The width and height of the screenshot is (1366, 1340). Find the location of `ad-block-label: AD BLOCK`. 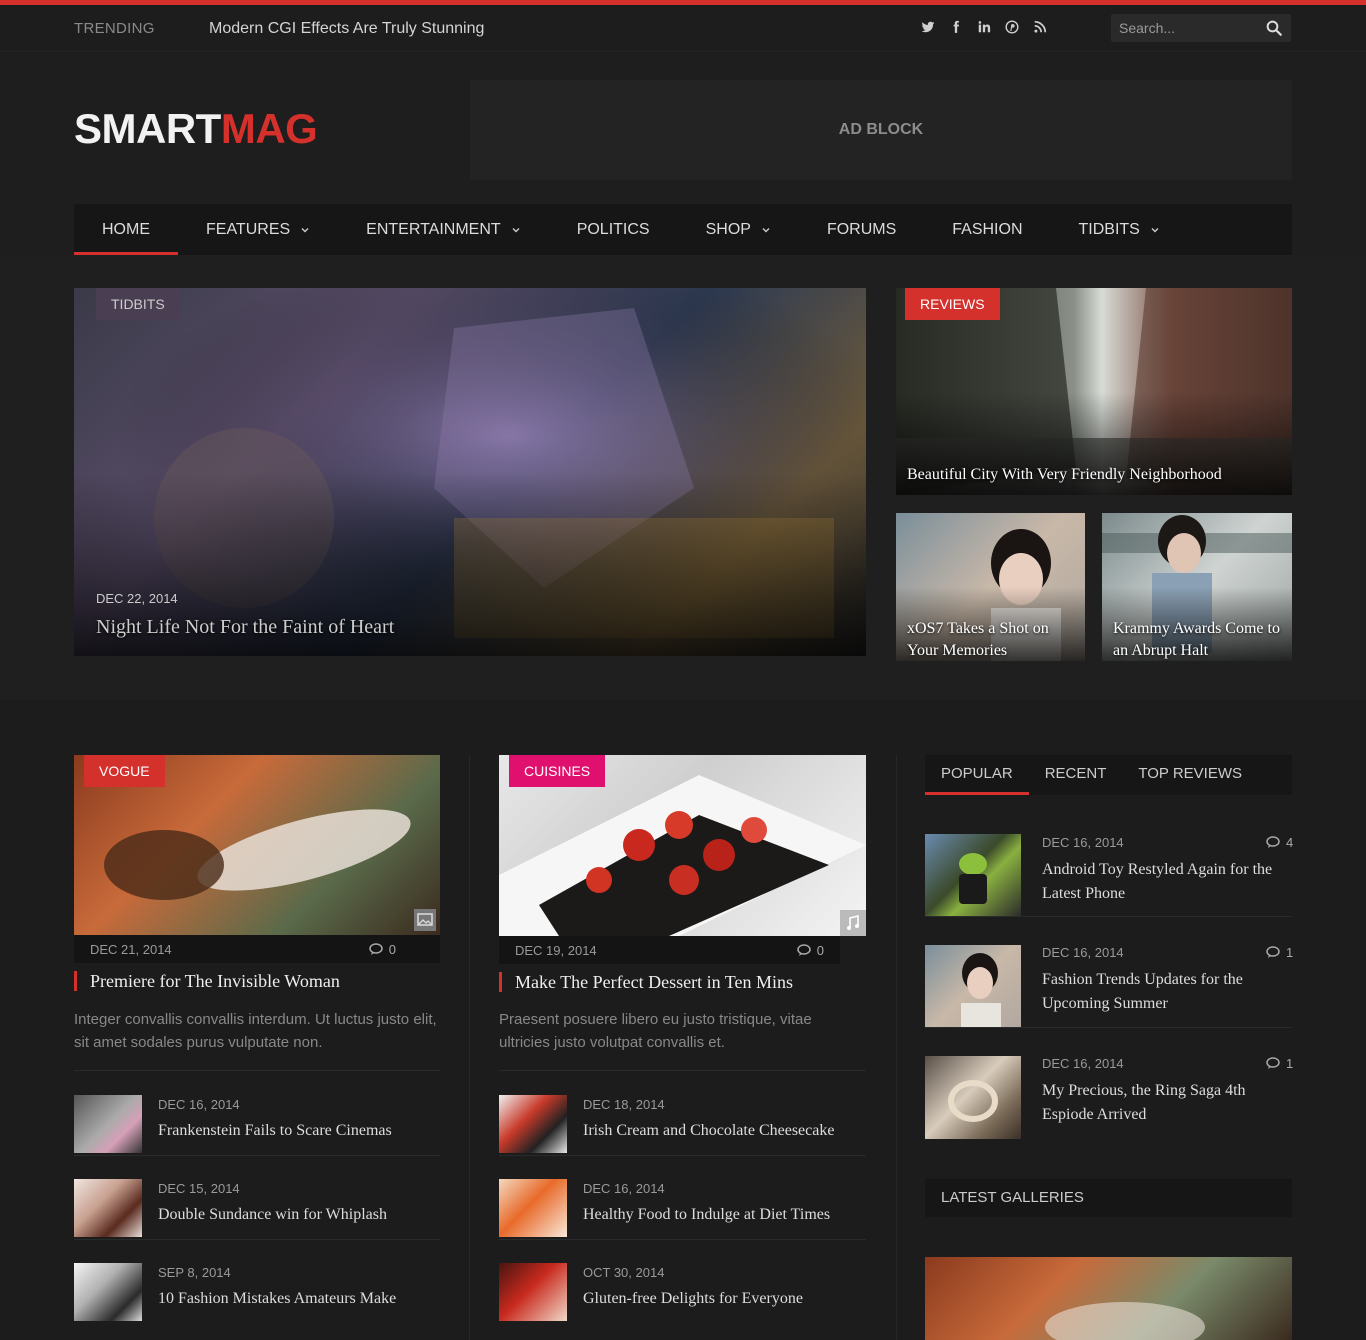

ad-block-label: AD BLOCK is located at coordinates (881, 129).